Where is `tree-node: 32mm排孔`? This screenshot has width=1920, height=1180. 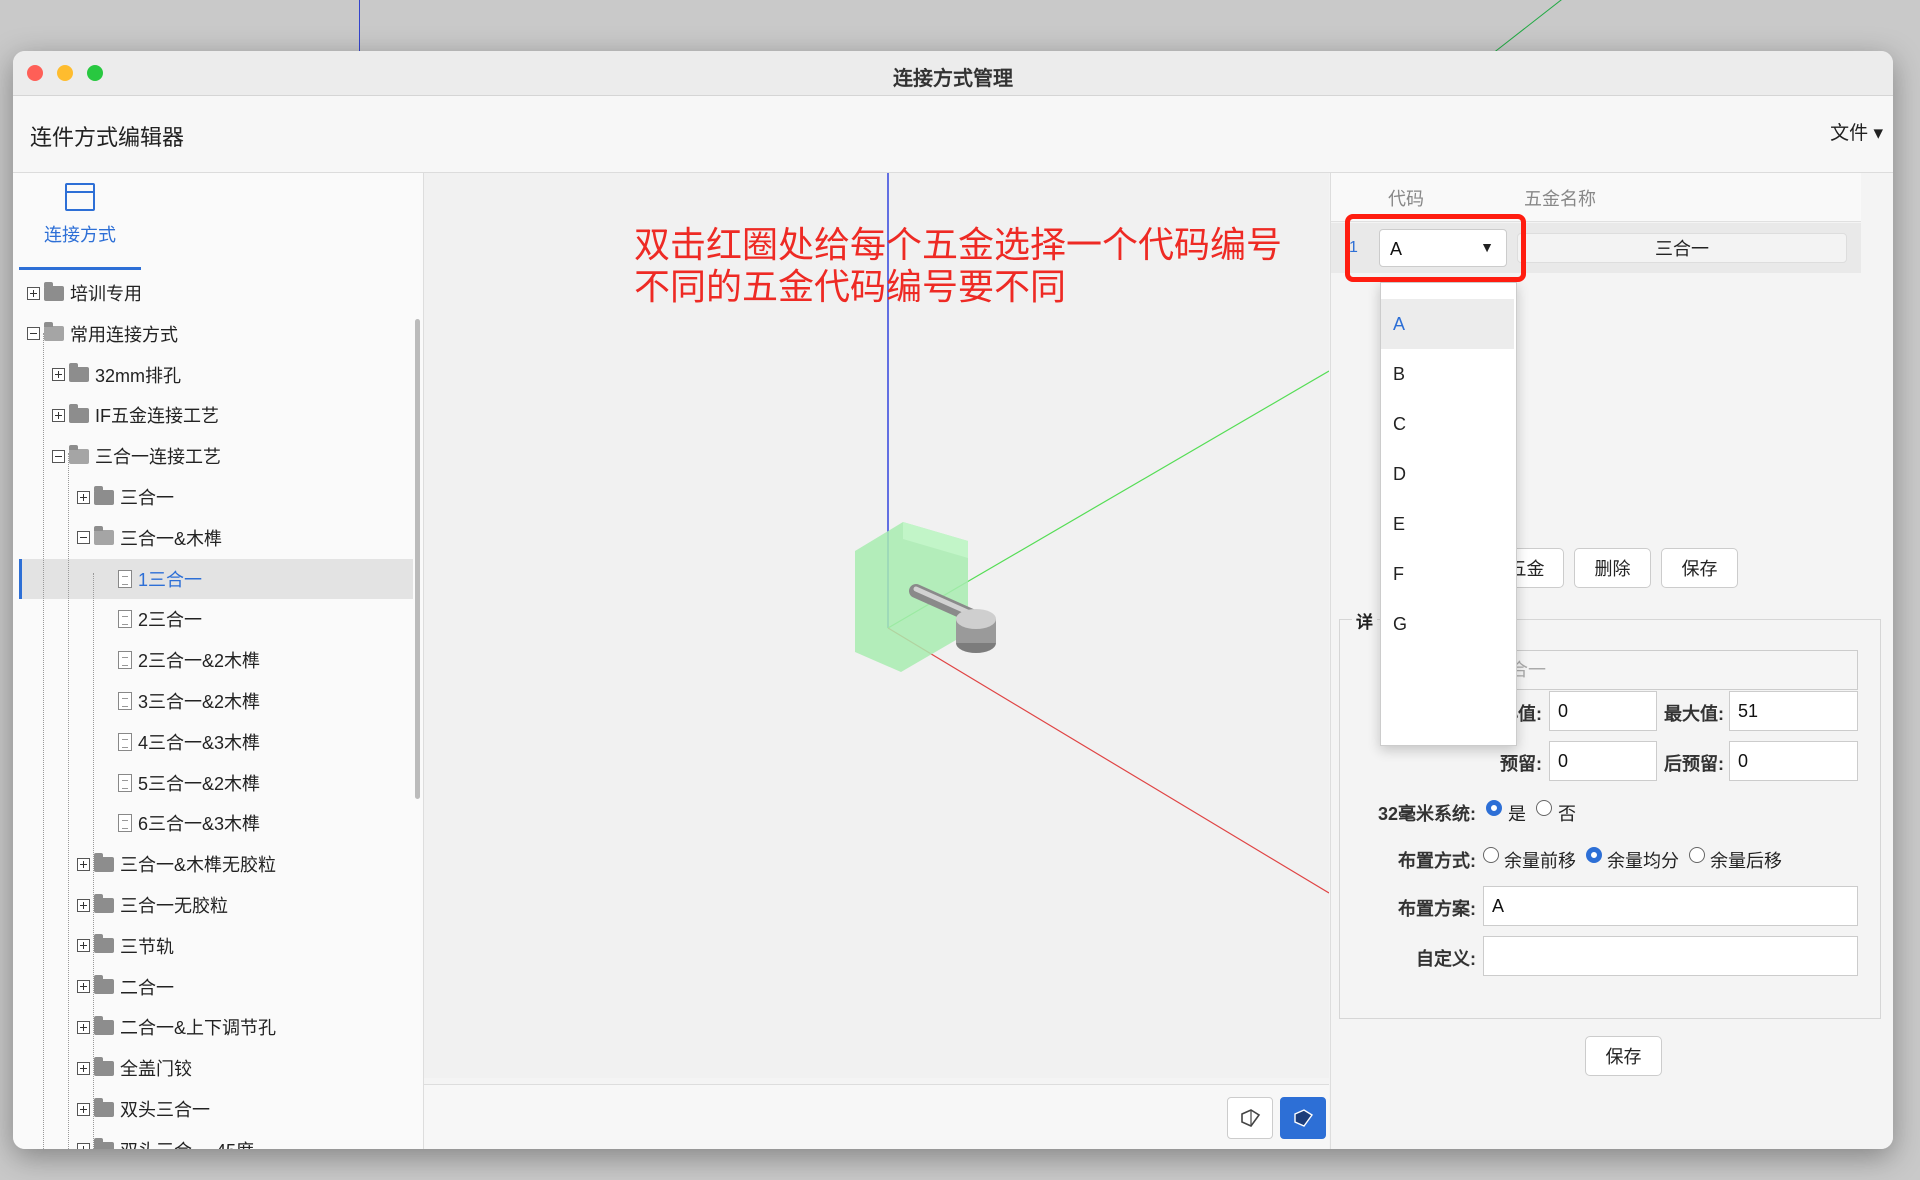
tree-node: 32mm排孔 is located at coordinates (213, 375).